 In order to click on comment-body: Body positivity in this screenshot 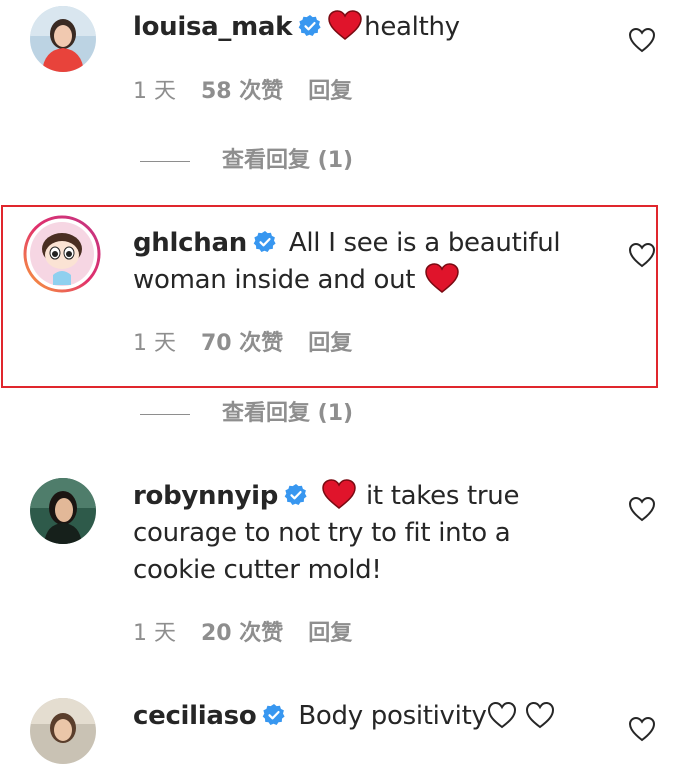, I will do `click(392, 716)`.